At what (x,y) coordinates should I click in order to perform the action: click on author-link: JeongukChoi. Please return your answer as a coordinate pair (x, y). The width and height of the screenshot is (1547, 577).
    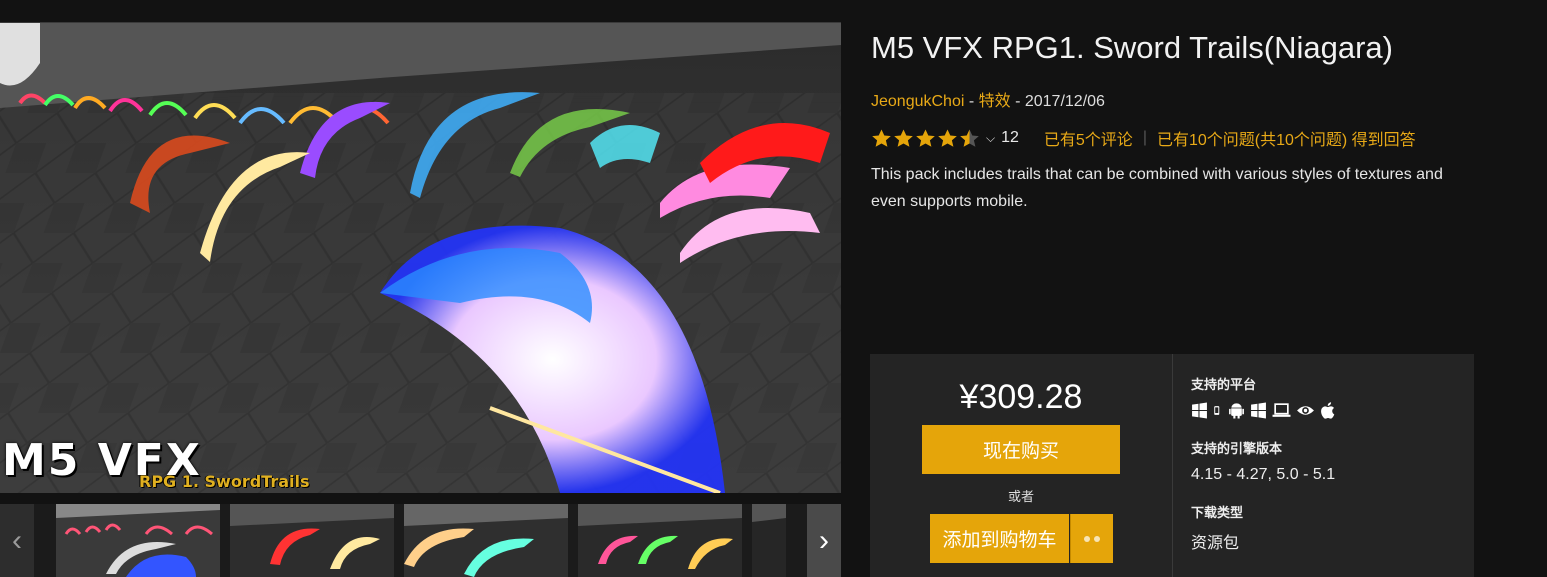
    Looking at the image, I should click on (917, 101).